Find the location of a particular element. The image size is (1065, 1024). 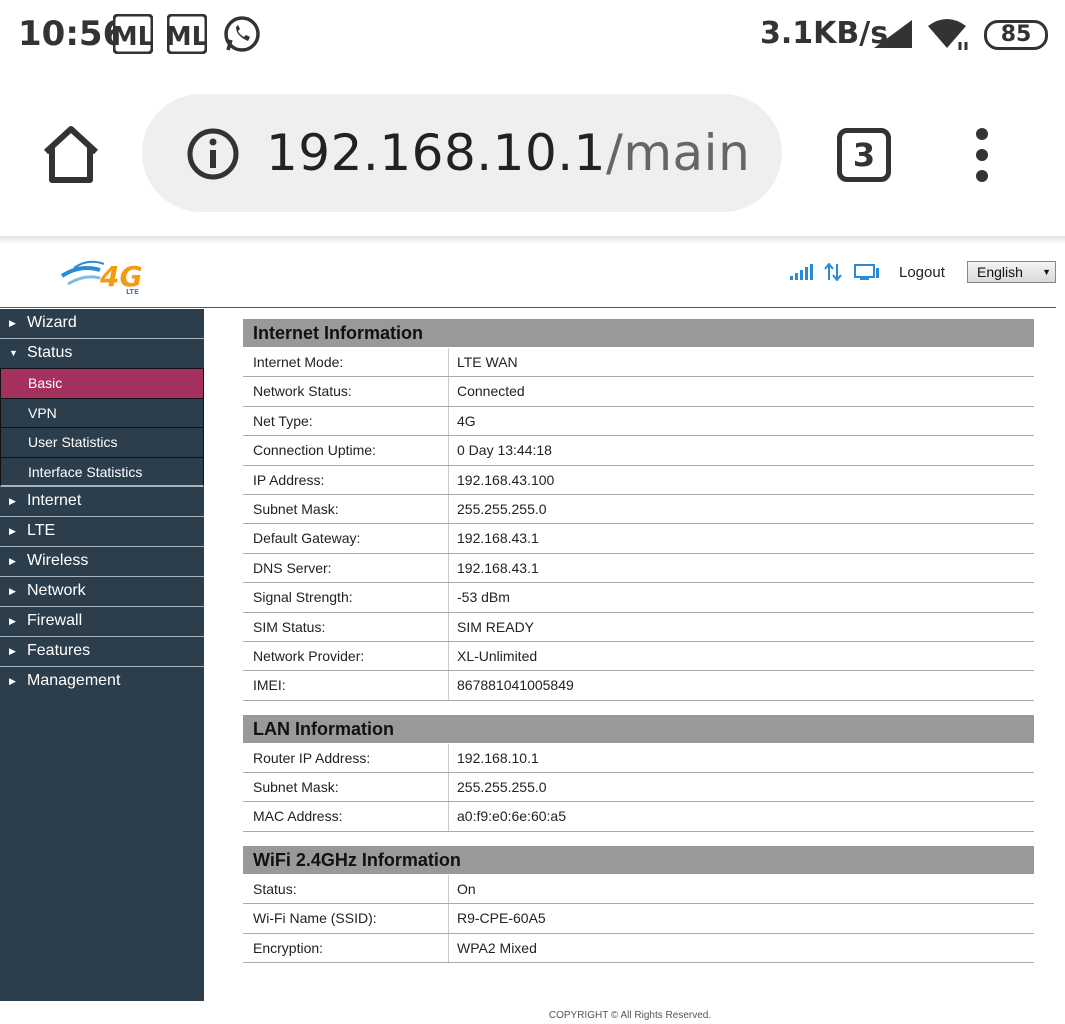

sidebar-item-label: Status is located at coordinates (50, 352).